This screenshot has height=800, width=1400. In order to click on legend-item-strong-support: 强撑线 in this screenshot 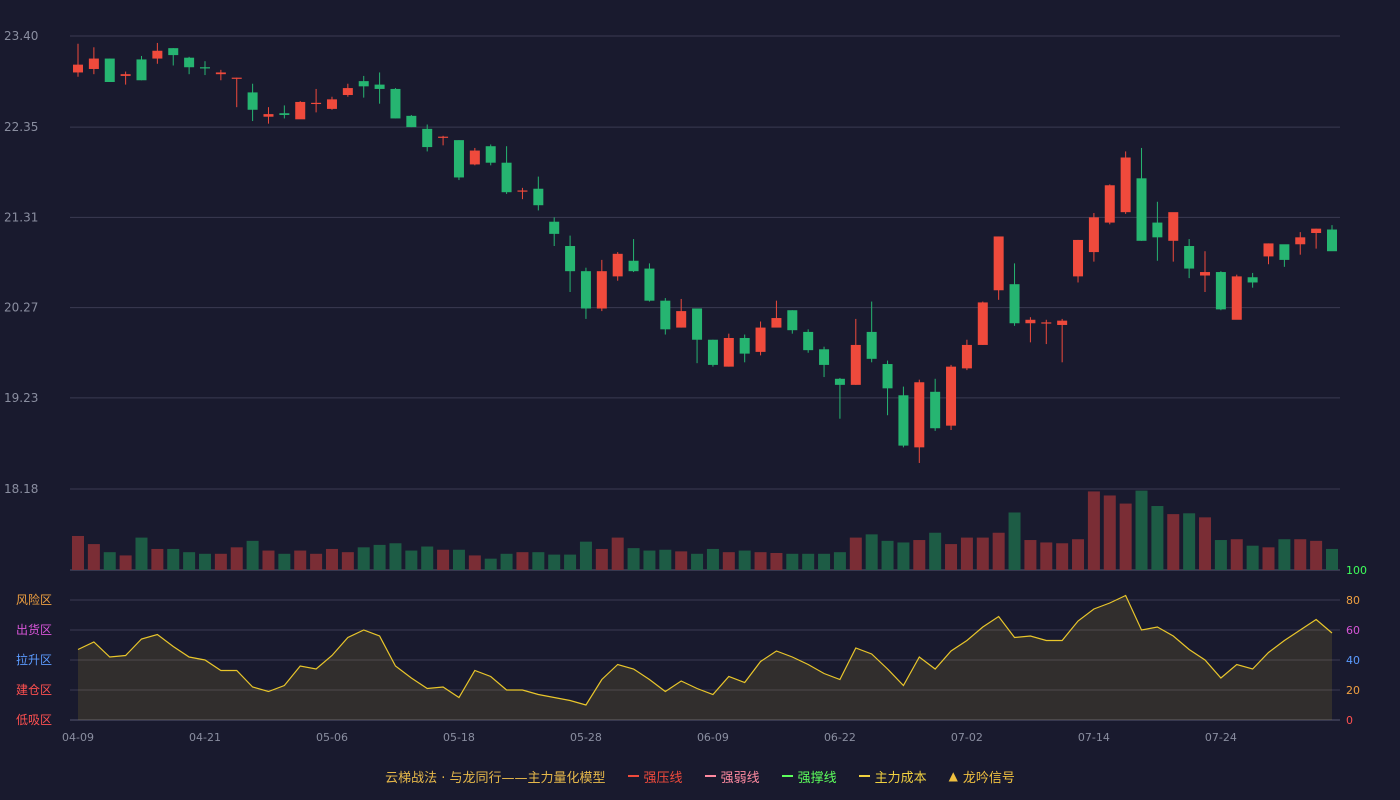, I will do `click(809, 776)`.